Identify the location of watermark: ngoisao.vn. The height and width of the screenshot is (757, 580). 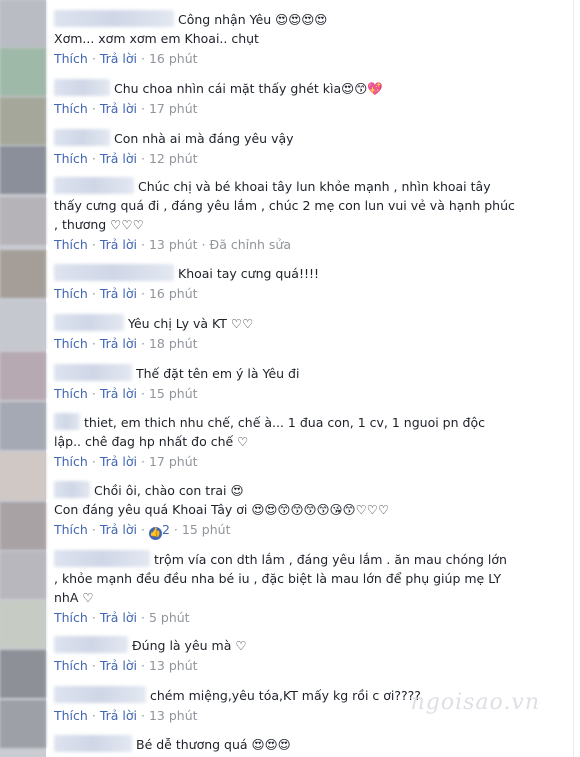
(475, 702).